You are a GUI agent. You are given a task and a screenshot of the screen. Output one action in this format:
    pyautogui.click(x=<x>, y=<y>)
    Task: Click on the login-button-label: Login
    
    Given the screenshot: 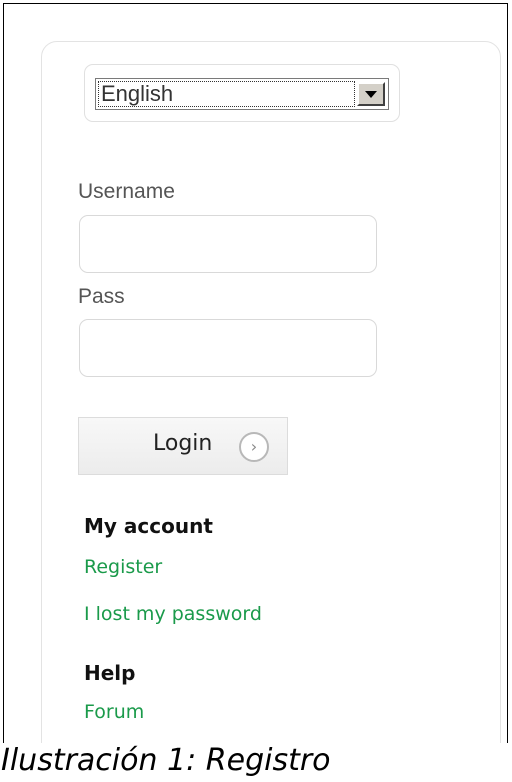 What is the action you would take?
    pyautogui.click(x=183, y=443)
    